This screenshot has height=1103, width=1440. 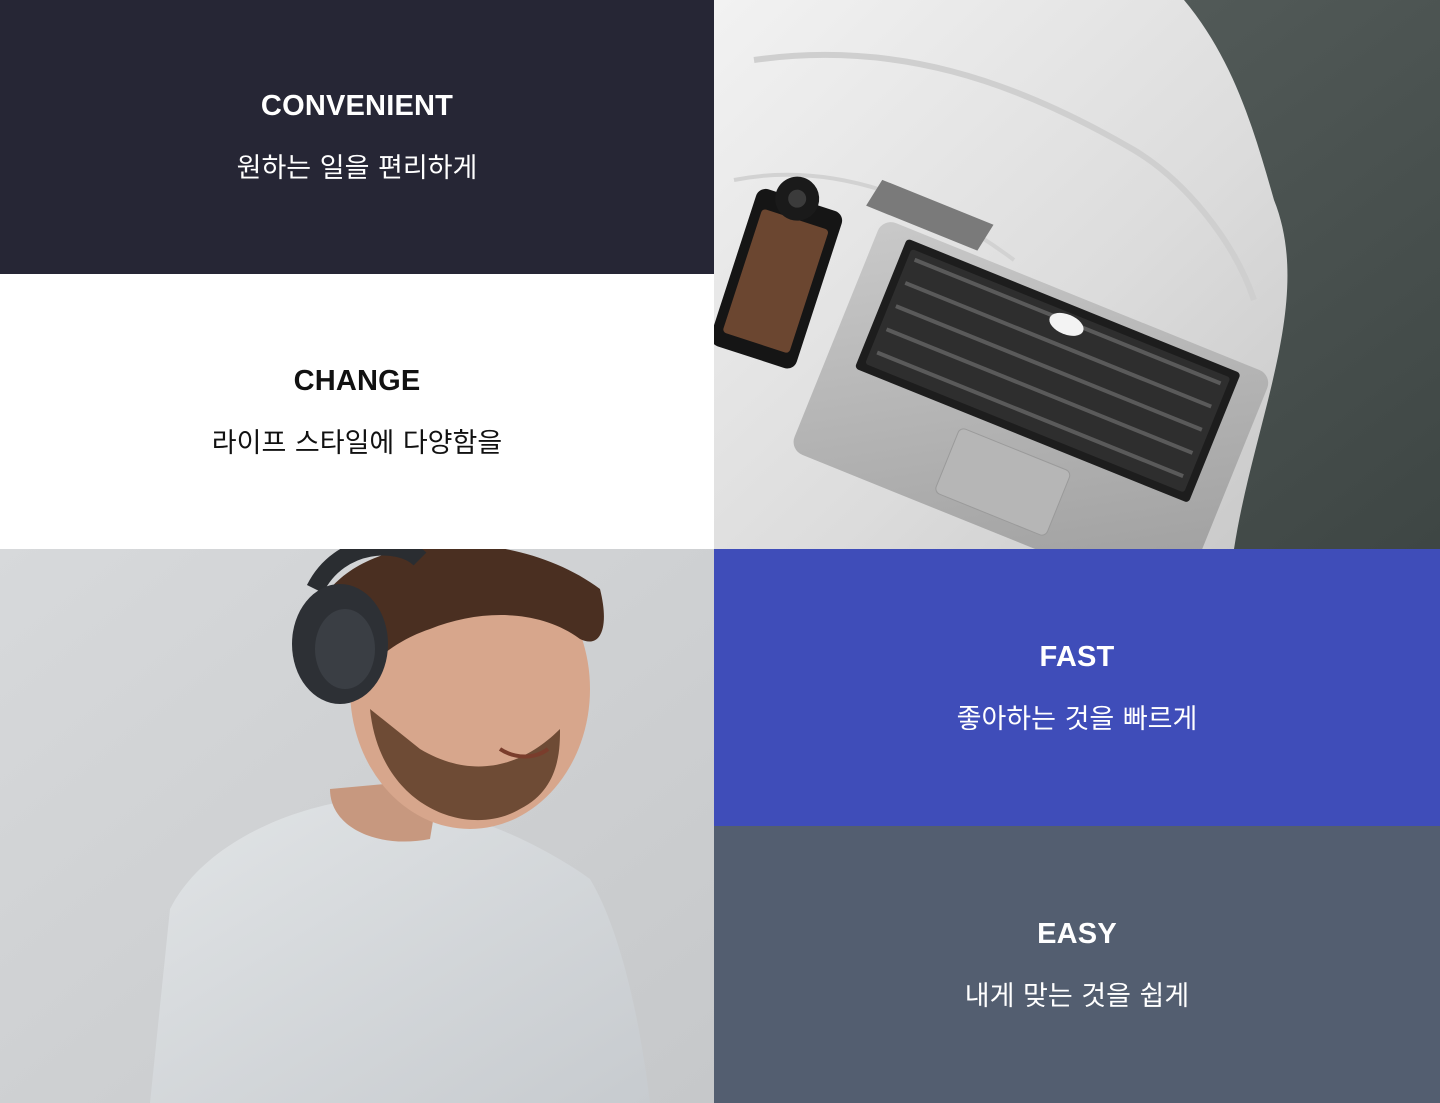 I want to click on panel-subtitle: 좋아하는 것을 빠르게, so click(x=1077, y=719).